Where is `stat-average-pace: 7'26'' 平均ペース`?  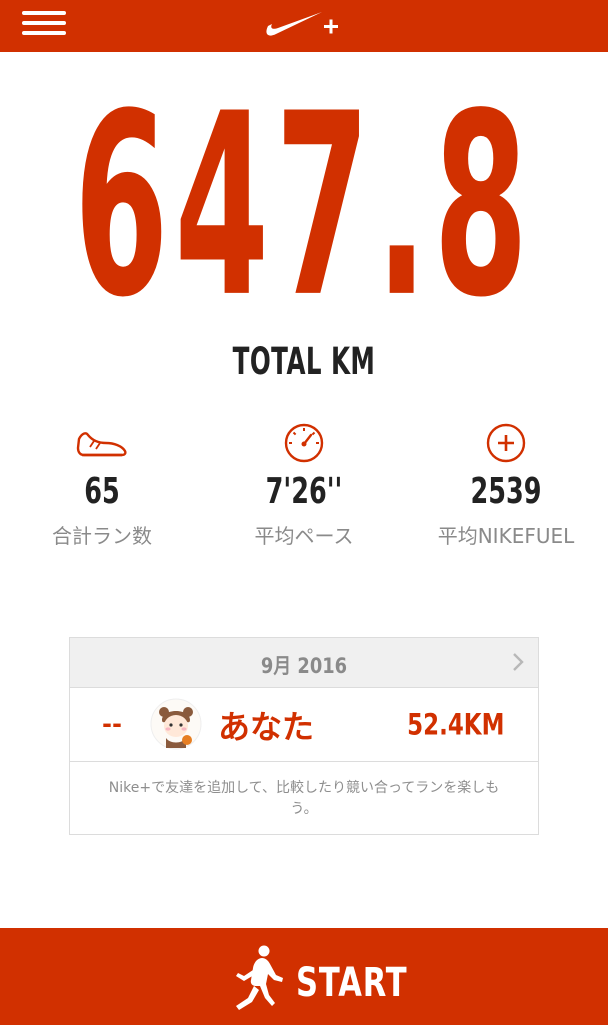
stat-average-pace: 7'26'' 平均ペース is located at coordinates (304, 484).